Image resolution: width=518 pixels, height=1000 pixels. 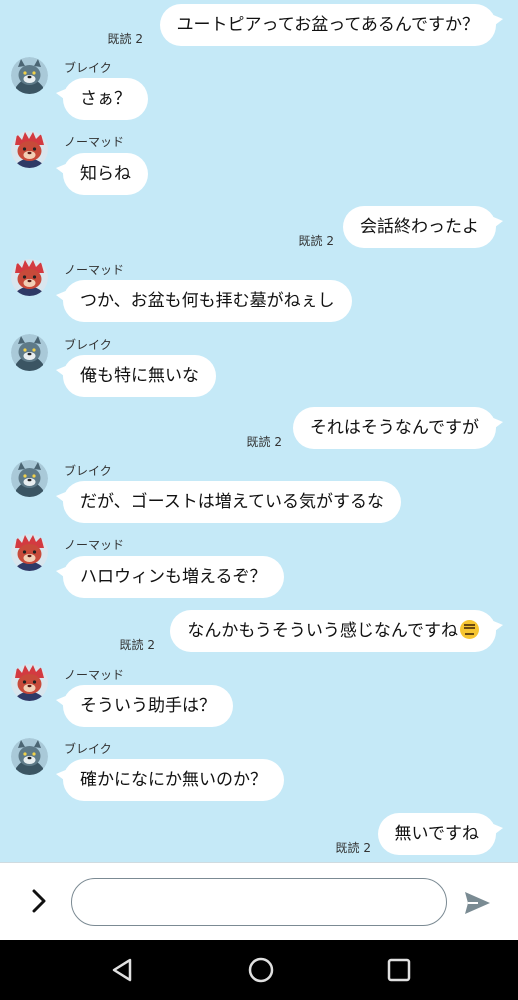 I want to click on message-bubble: 知らね, so click(x=102, y=174).